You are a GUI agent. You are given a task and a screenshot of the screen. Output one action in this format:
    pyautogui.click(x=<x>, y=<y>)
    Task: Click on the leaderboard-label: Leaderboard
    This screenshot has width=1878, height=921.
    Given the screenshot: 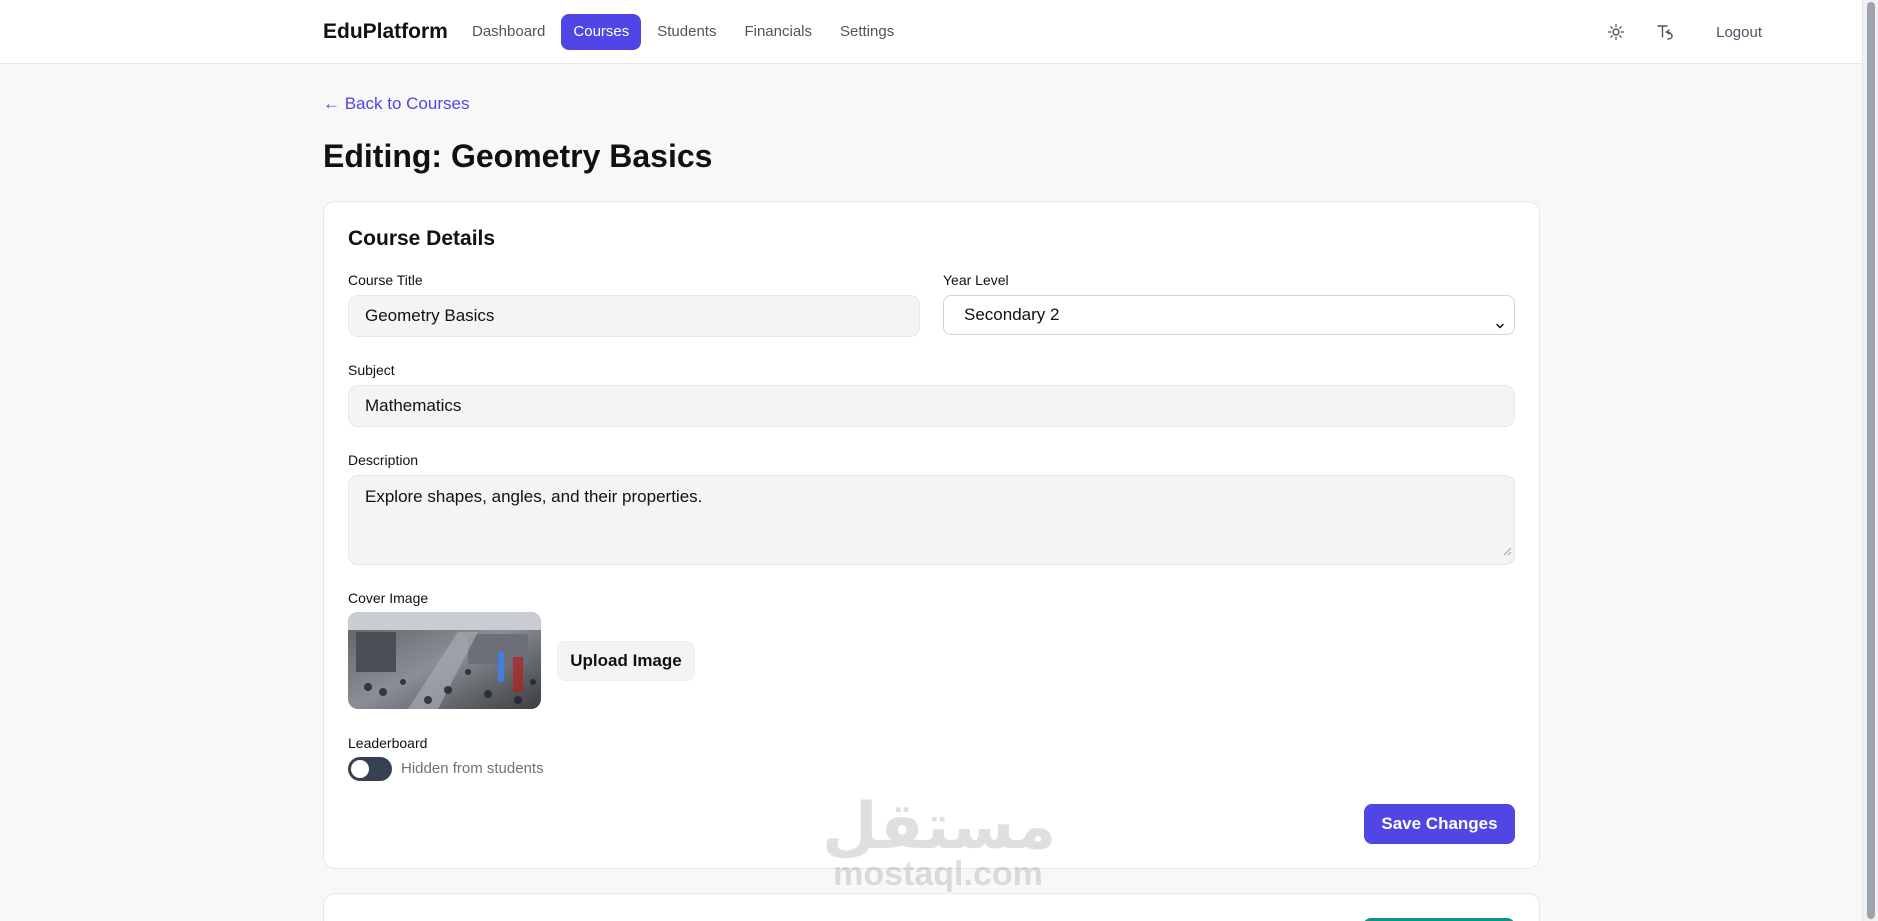 What is the action you would take?
    pyautogui.click(x=388, y=743)
    